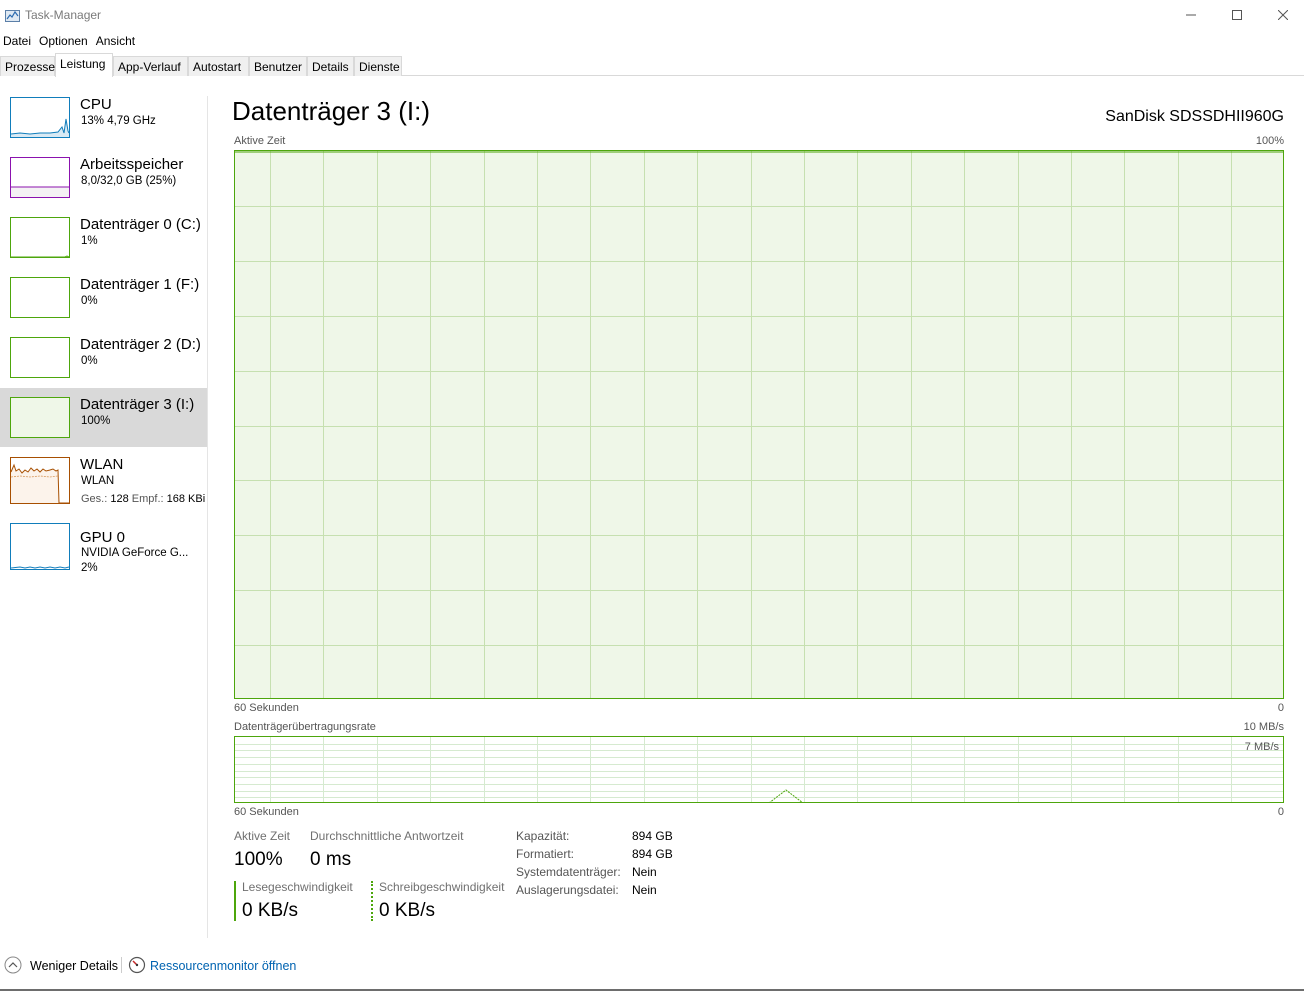  What do you see at coordinates (40, 480) in the screenshot?
I see `wlan-thumbnail-graph` at bounding box center [40, 480].